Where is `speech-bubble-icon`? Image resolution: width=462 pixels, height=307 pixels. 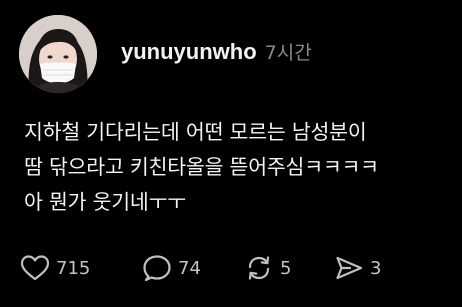 speech-bubble-icon is located at coordinates (157, 268).